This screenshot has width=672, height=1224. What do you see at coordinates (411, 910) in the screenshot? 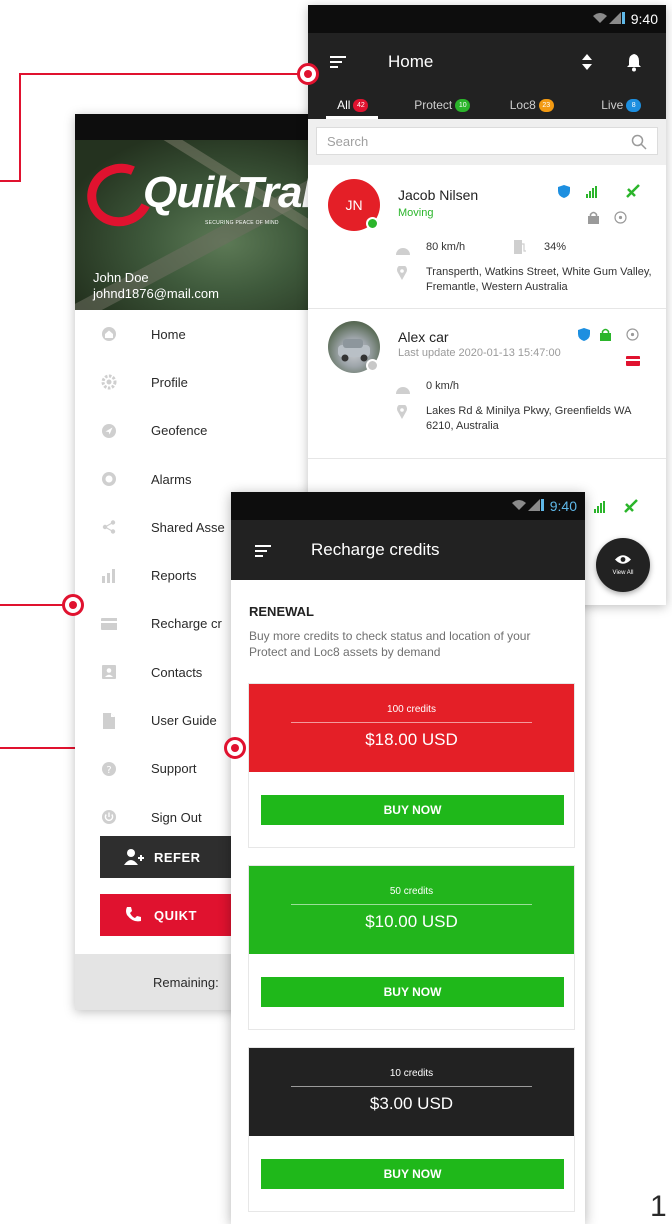
I see `package-header: 50 credits $10.00 USD` at bounding box center [411, 910].